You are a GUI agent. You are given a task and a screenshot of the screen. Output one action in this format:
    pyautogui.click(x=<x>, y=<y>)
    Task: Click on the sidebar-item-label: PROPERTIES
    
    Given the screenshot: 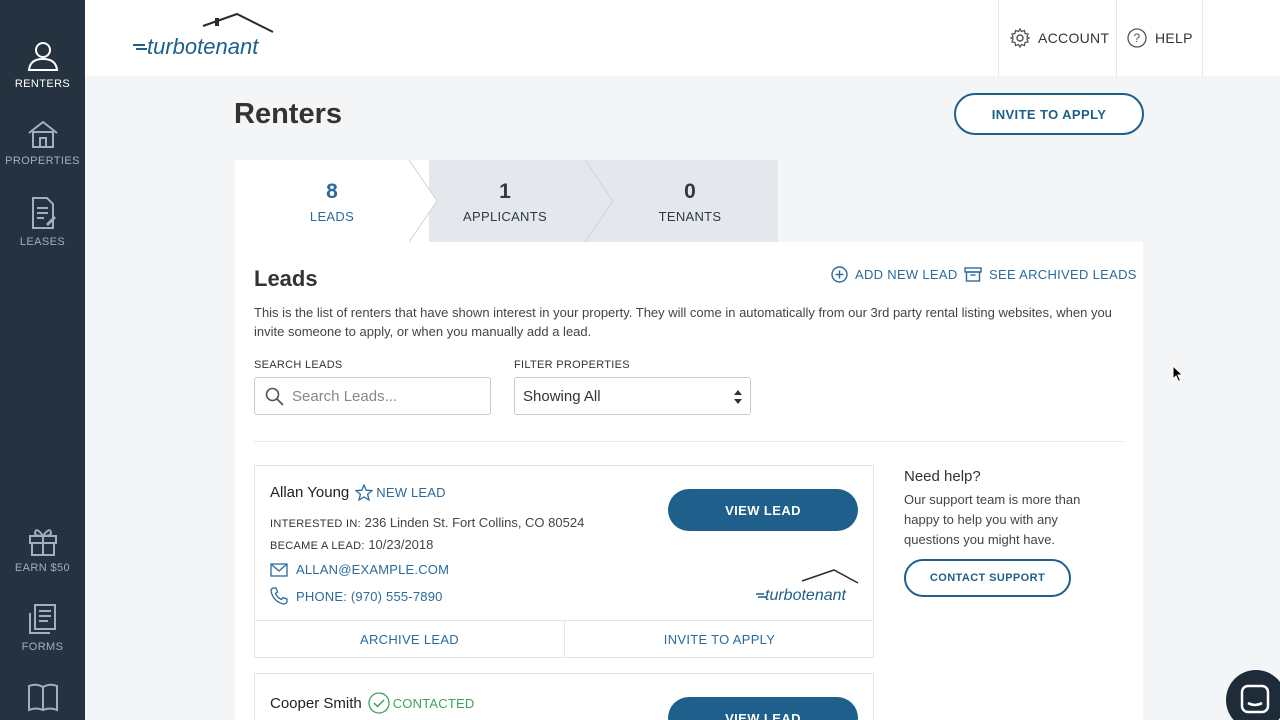 What is the action you would take?
    pyautogui.click(x=42, y=161)
    